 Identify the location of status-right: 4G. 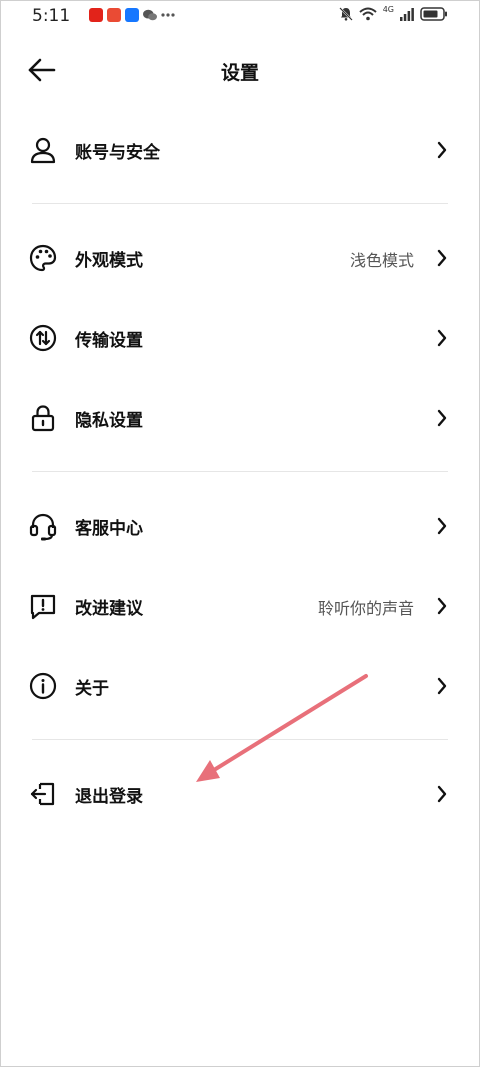
(393, 12).